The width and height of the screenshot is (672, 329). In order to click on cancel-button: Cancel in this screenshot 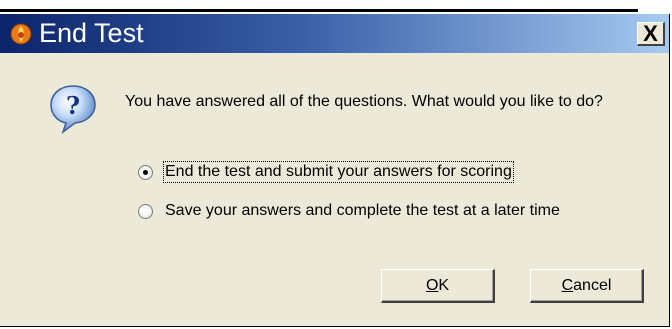, I will do `click(587, 286)`.